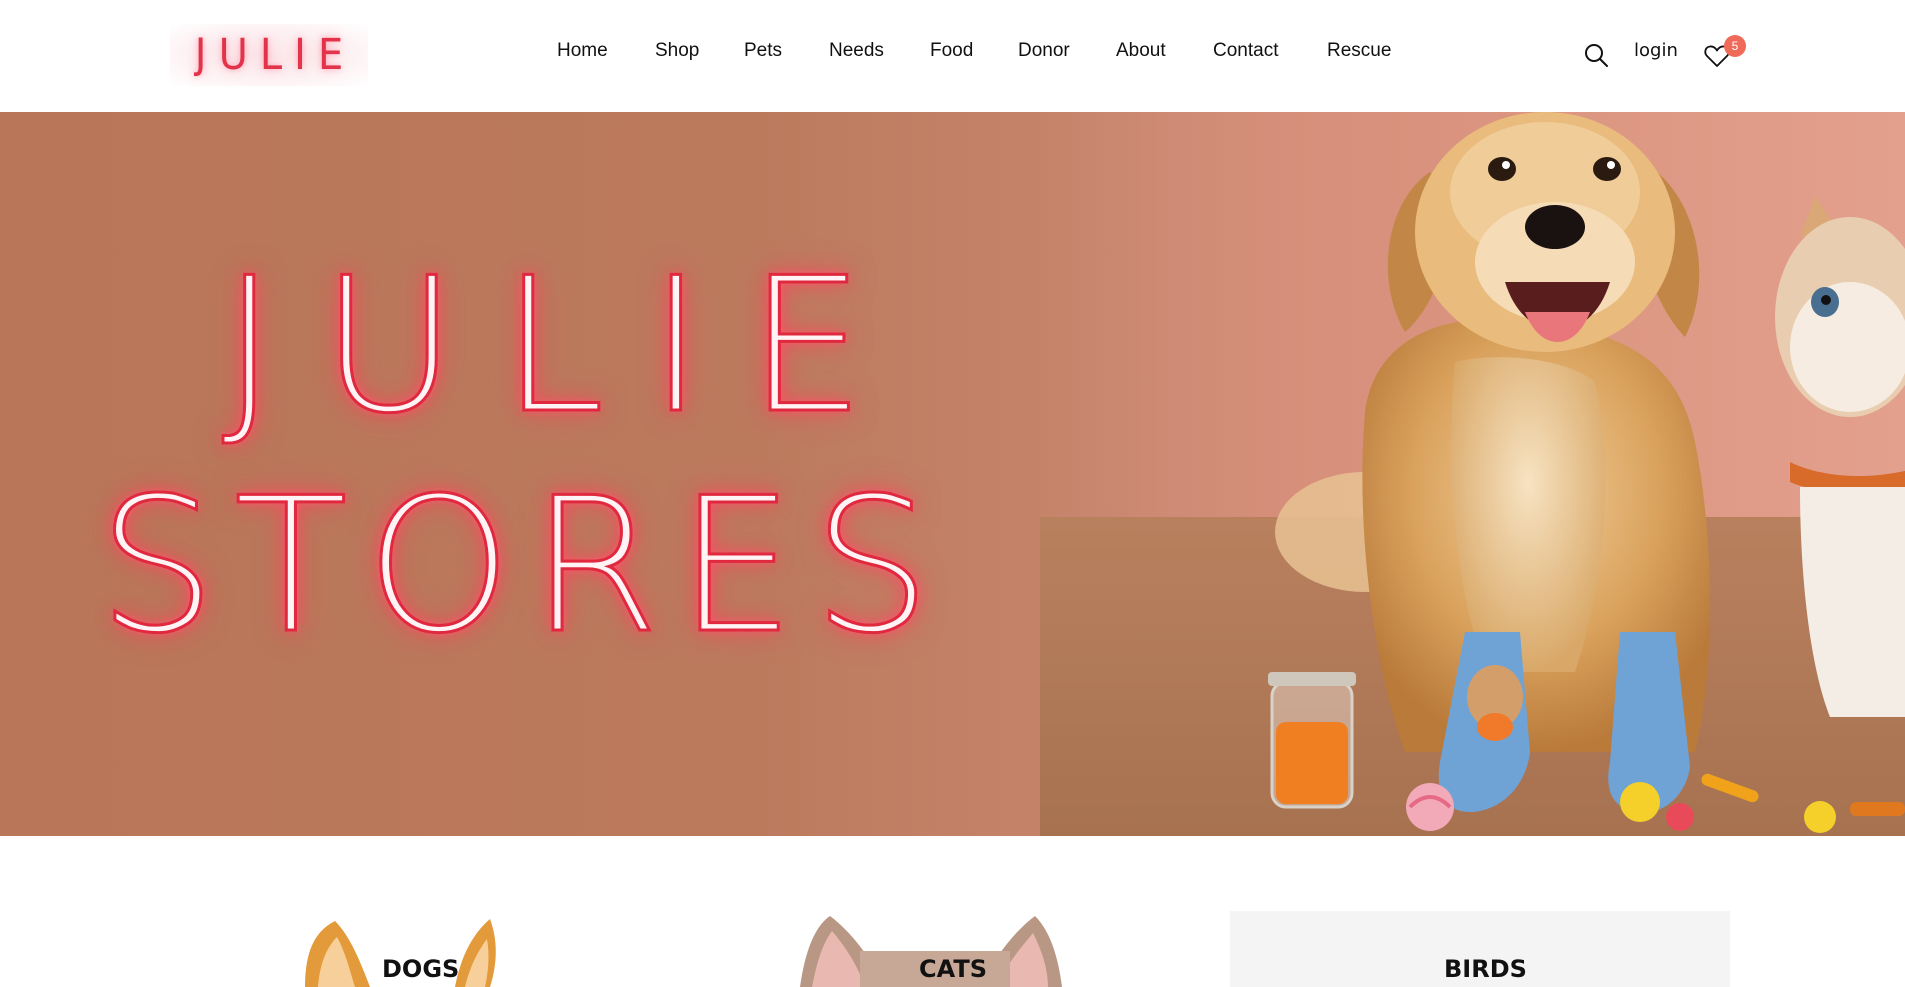  Describe the element at coordinates (960, 949) in the screenshot. I see `category-cats: CATS` at that location.